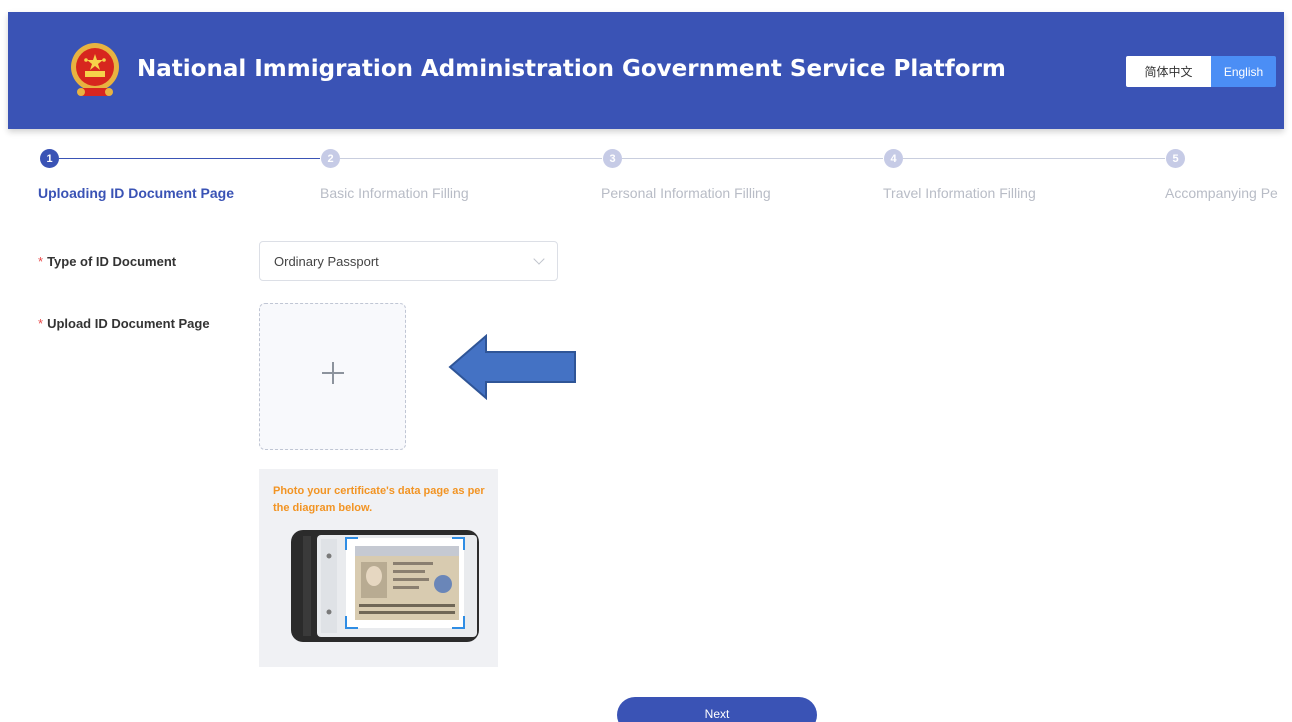 This screenshot has width=1292, height=722. I want to click on step-2-label: Basic Information Filling, so click(394, 193).